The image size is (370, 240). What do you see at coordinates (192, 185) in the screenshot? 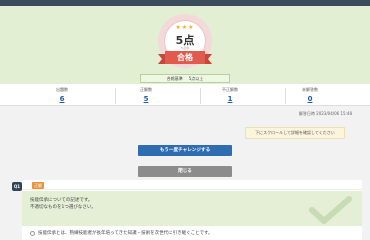
I see `question-header: 正解` at bounding box center [192, 185].